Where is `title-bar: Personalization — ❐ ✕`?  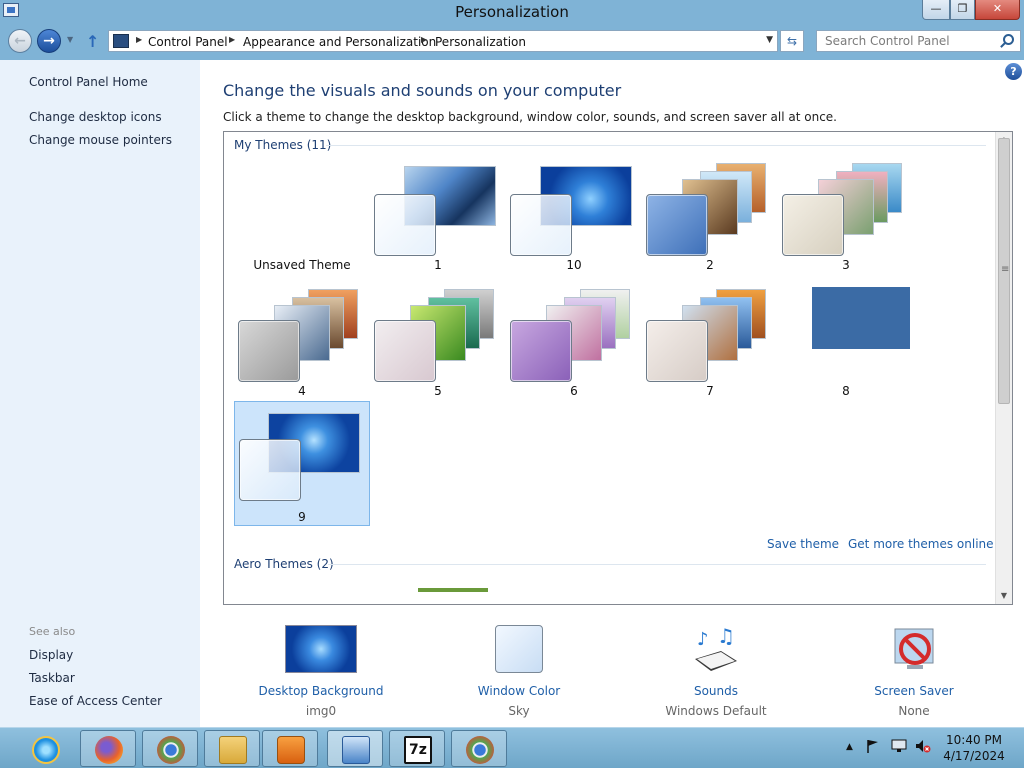 title-bar: Personalization — ❐ ✕ is located at coordinates (512, 13).